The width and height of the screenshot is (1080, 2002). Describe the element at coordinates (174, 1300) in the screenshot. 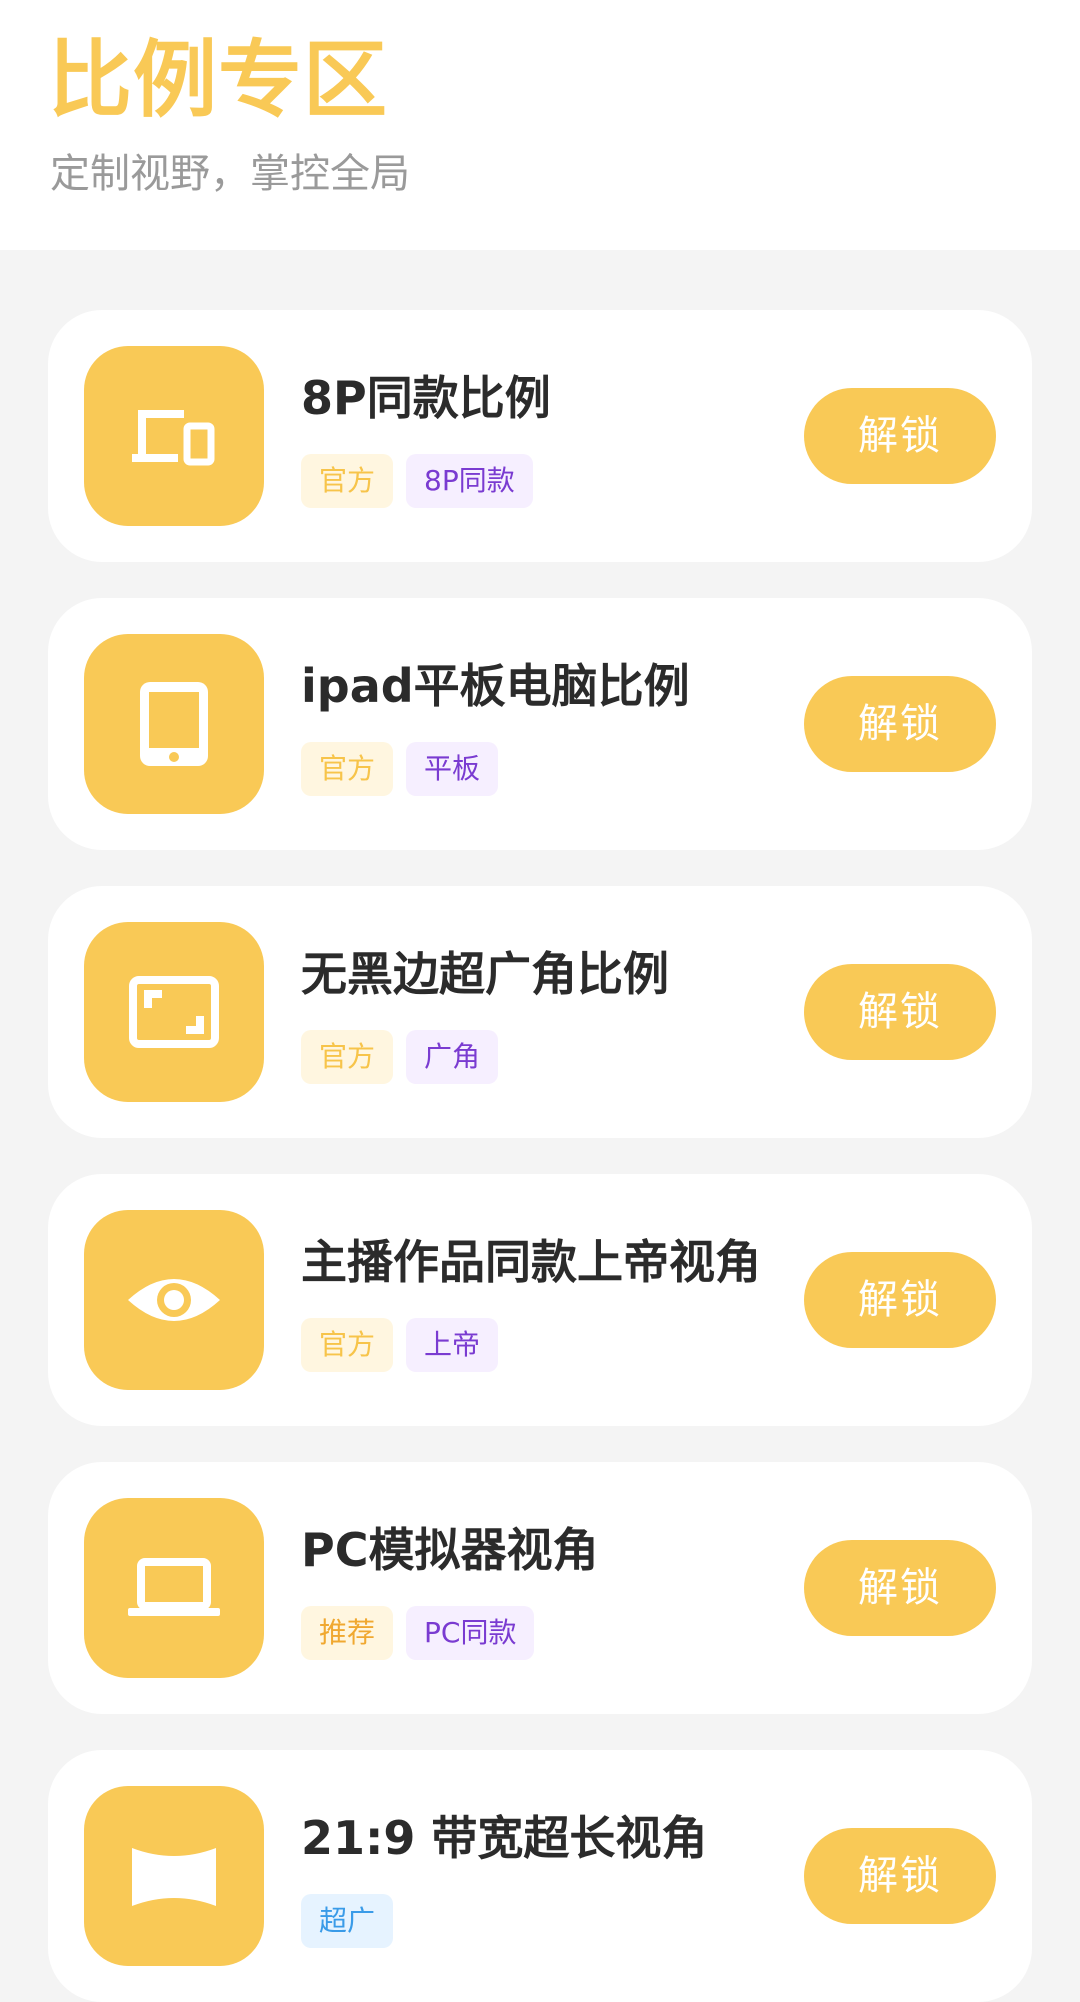

I see `eye-icon` at that location.